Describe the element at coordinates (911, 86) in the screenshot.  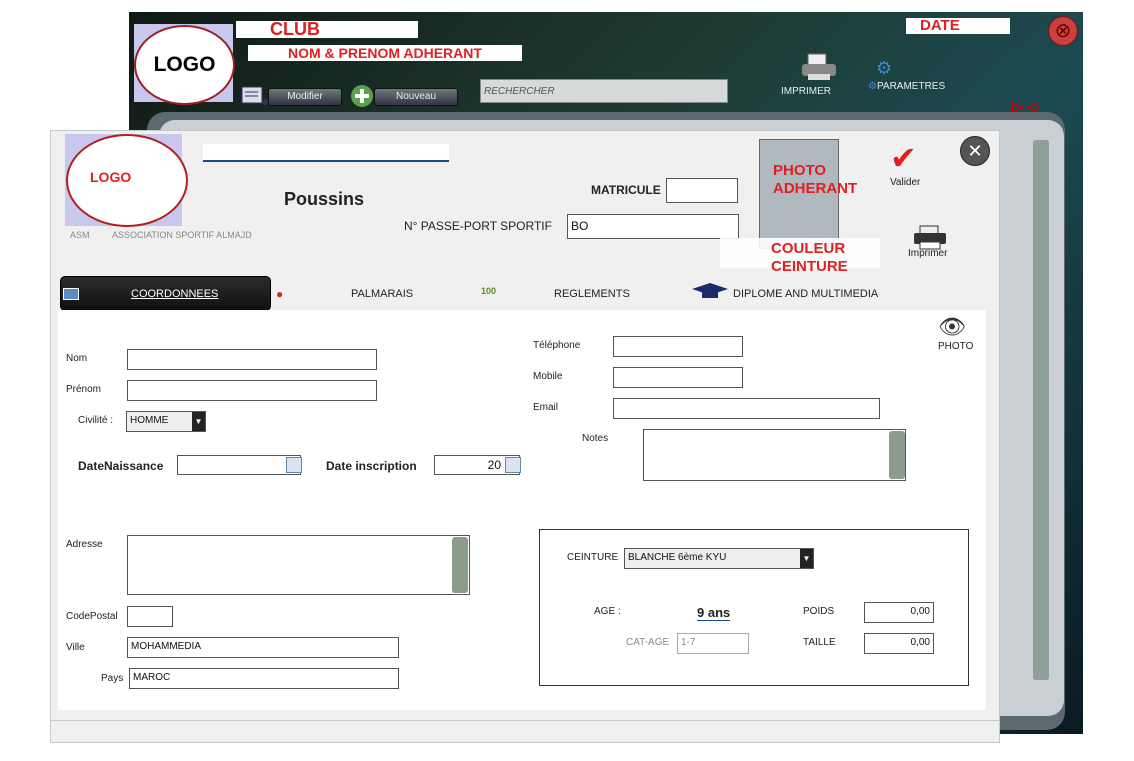
I see `parametres-text: PARAMETRES` at that location.